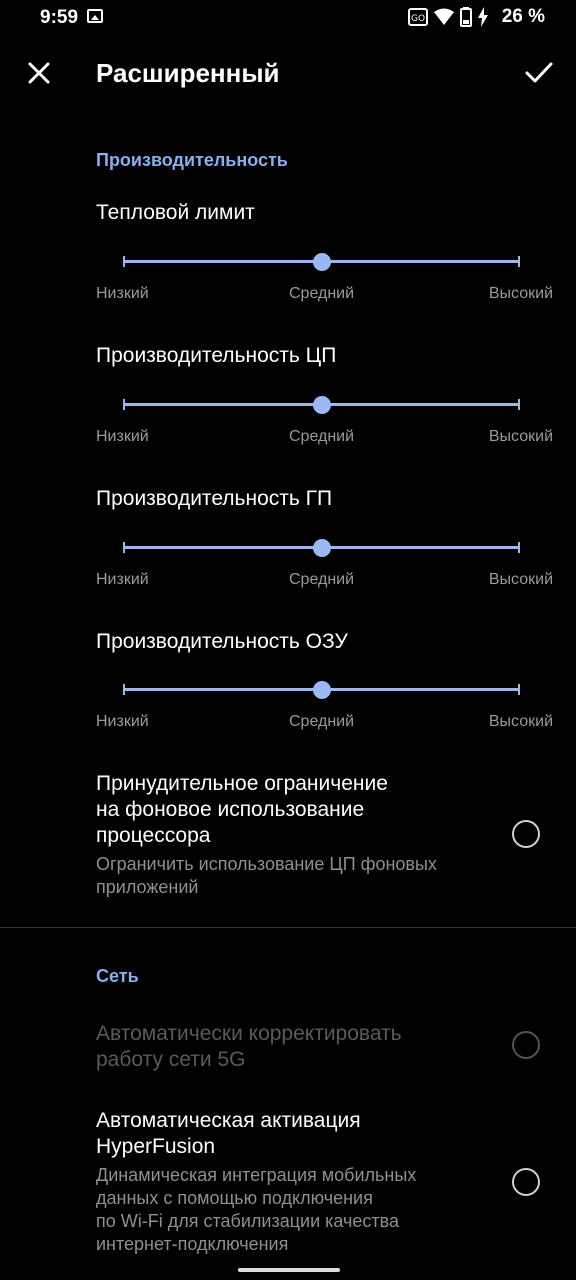 The height and width of the screenshot is (1280, 576). I want to click on gpu-performance-title: Производительность ГП, so click(214, 498).